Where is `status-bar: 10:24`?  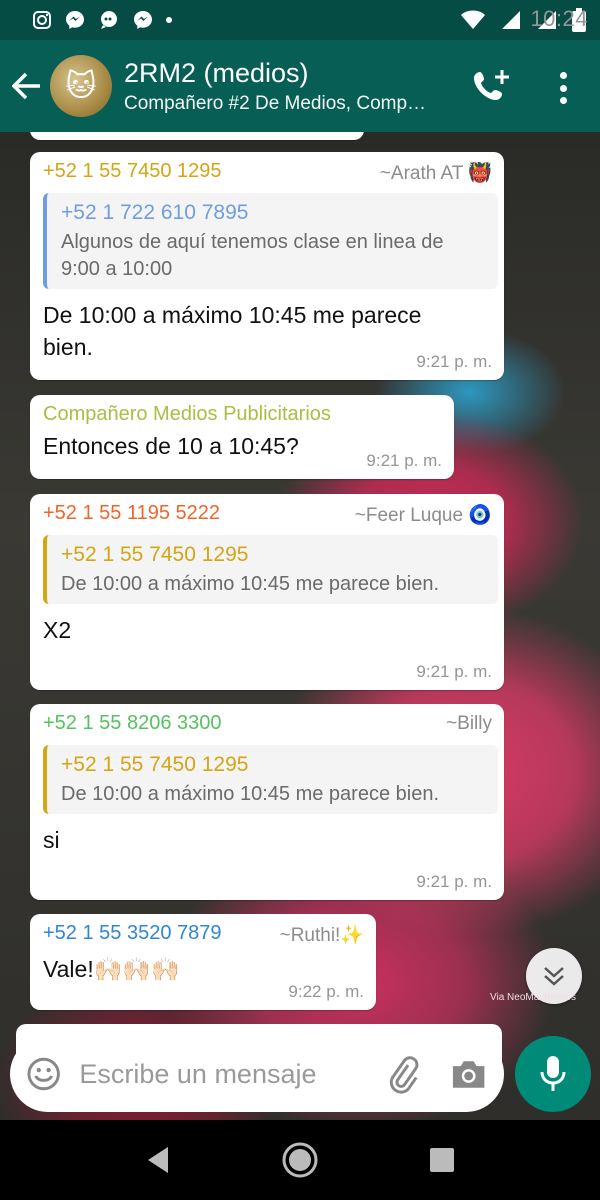 status-bar: 10:24 is located at coordinates (300, 20).